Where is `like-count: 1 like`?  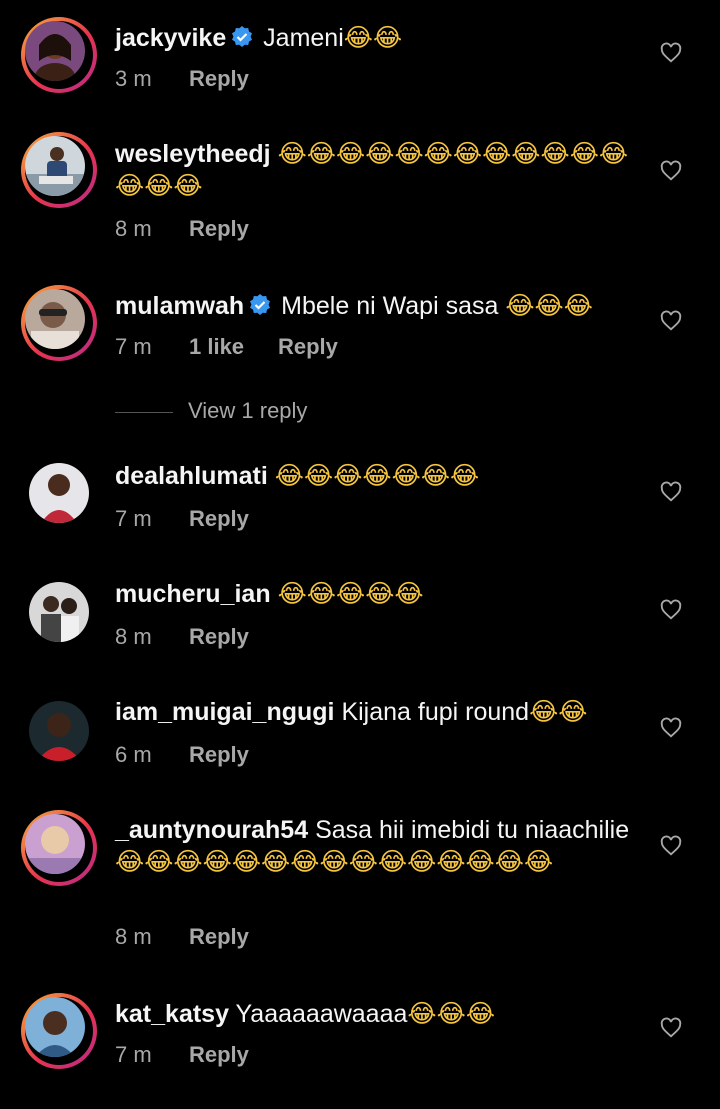
like-count: 1 like is located at coordinates (233, 347).